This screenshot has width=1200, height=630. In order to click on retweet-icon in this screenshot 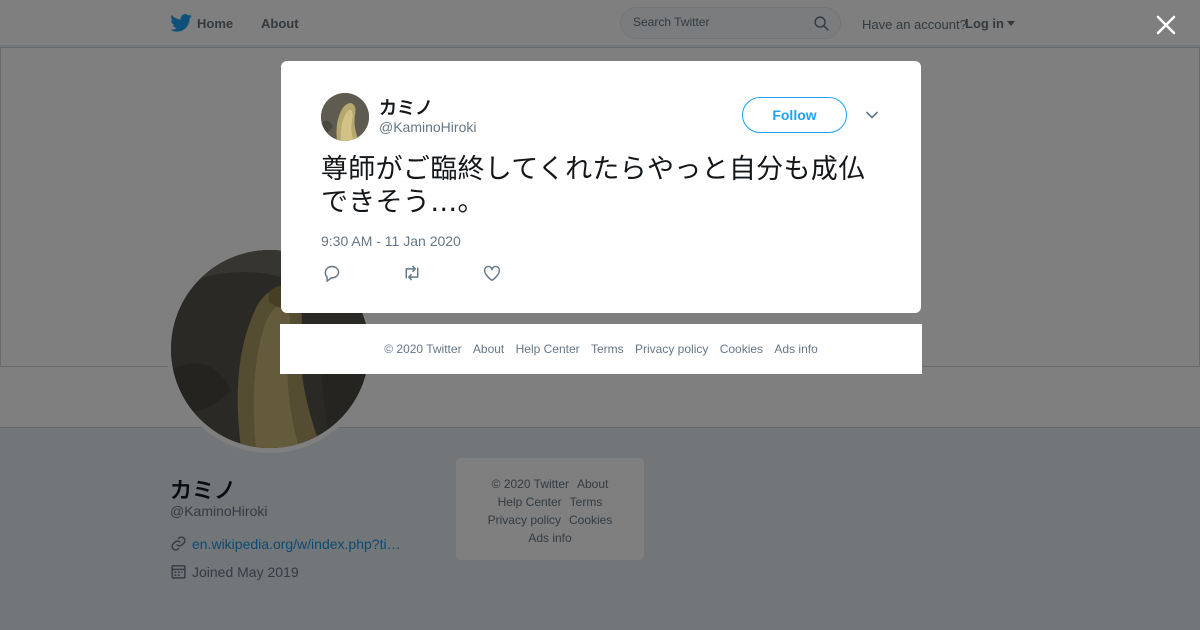, I will do `click(412, 273)`.